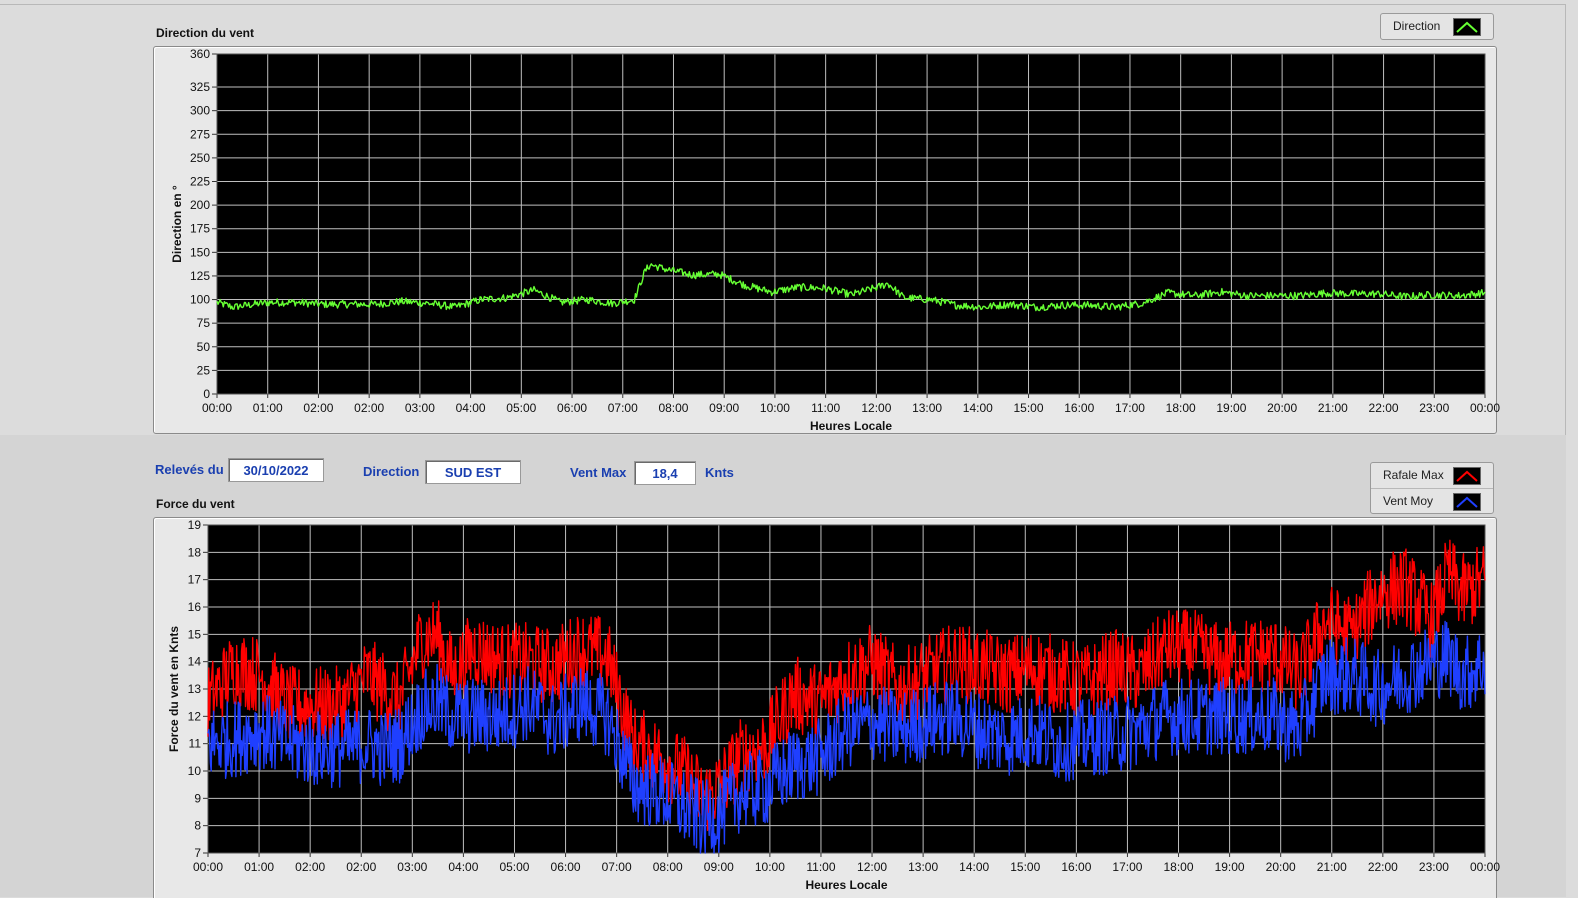  I want to click on y-tick-label: 14, so click(195, 662).